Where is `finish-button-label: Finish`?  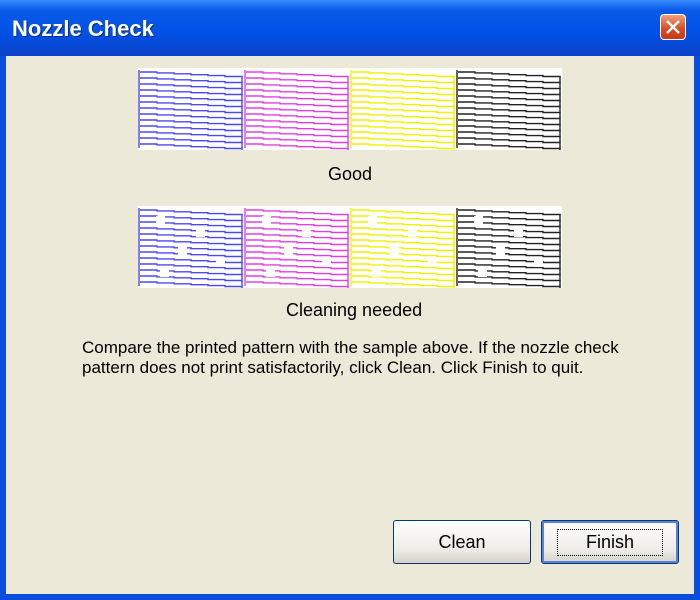 finish-button-label: Finish is located at coordinates (610, 542).